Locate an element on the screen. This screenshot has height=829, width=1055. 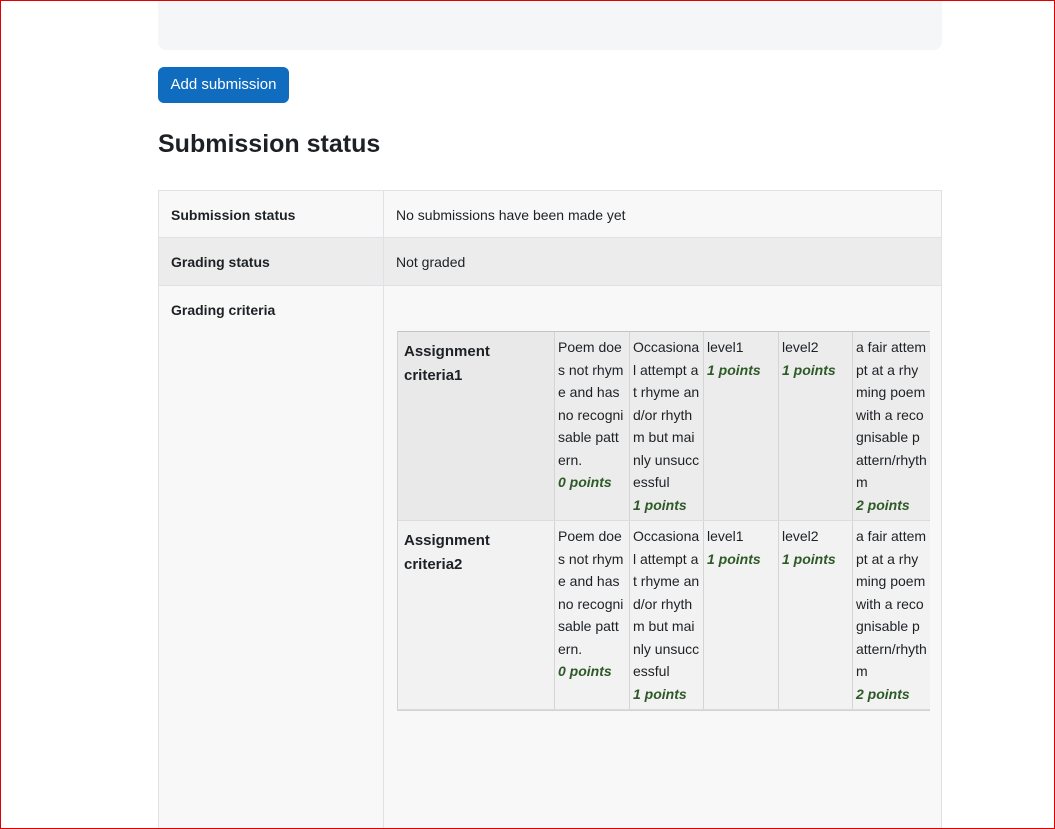
criterion-name: Assignment criteria1 is located at coordinates (476, 426).